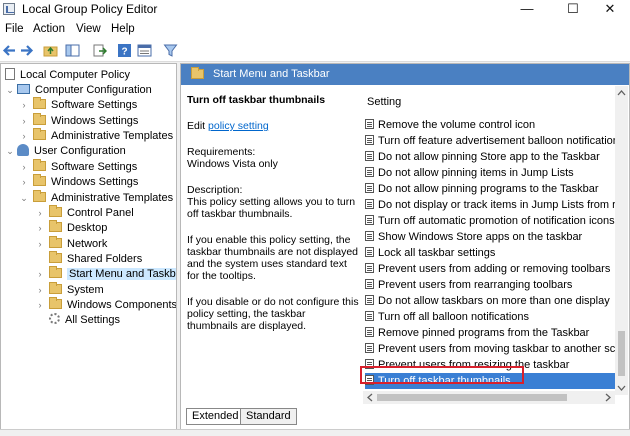 The height and width of the screenshot is (436, 630). I want to click on minimize-button: —, so click(527, 9).